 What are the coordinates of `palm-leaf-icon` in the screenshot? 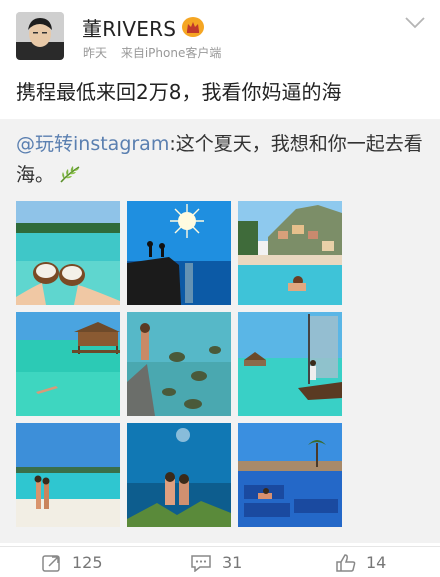 It's located at (70, 173).